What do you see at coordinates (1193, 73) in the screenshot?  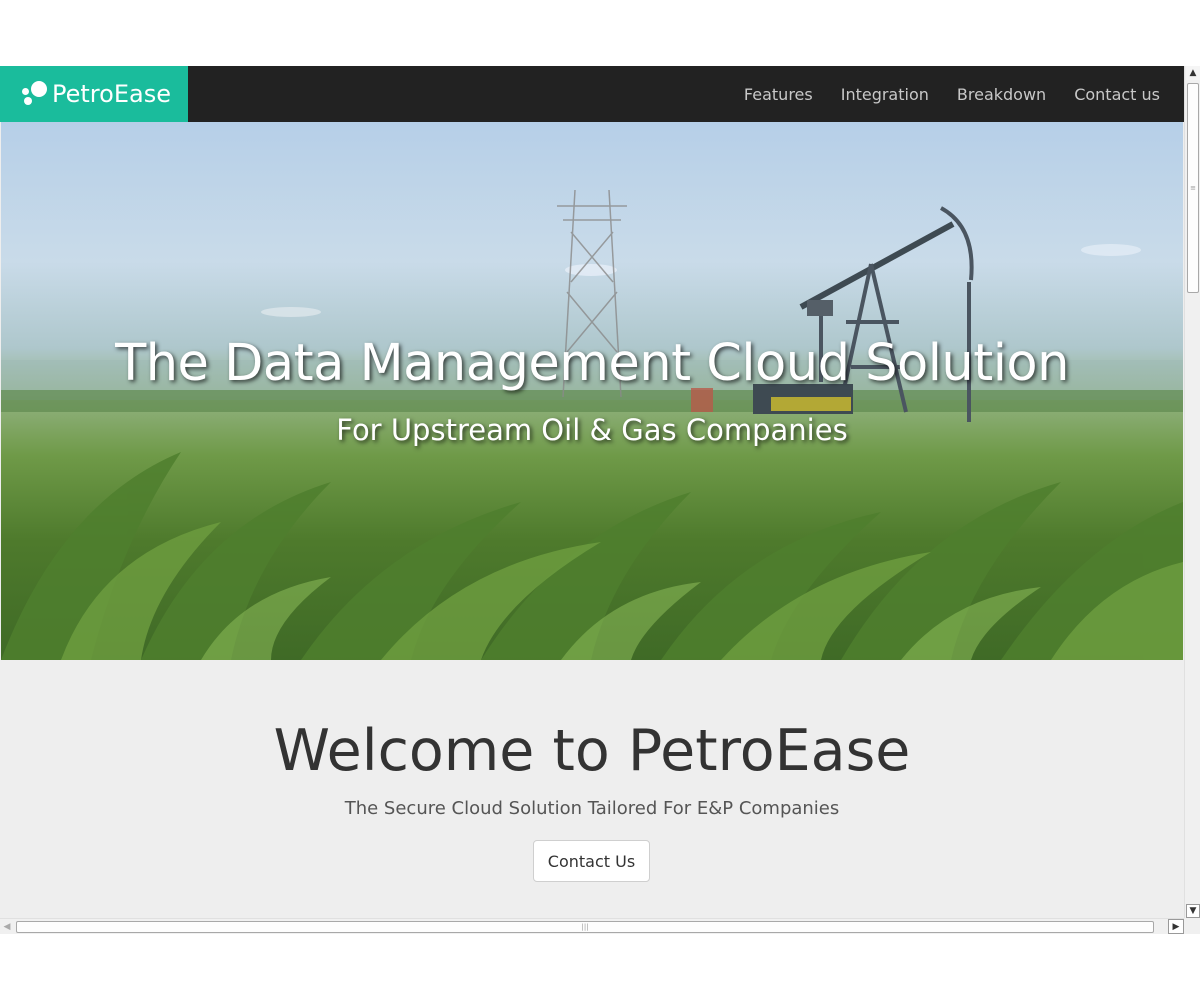 I see `scroll-up-arrow-icon: ▲` at bounding box center [1193, 73].